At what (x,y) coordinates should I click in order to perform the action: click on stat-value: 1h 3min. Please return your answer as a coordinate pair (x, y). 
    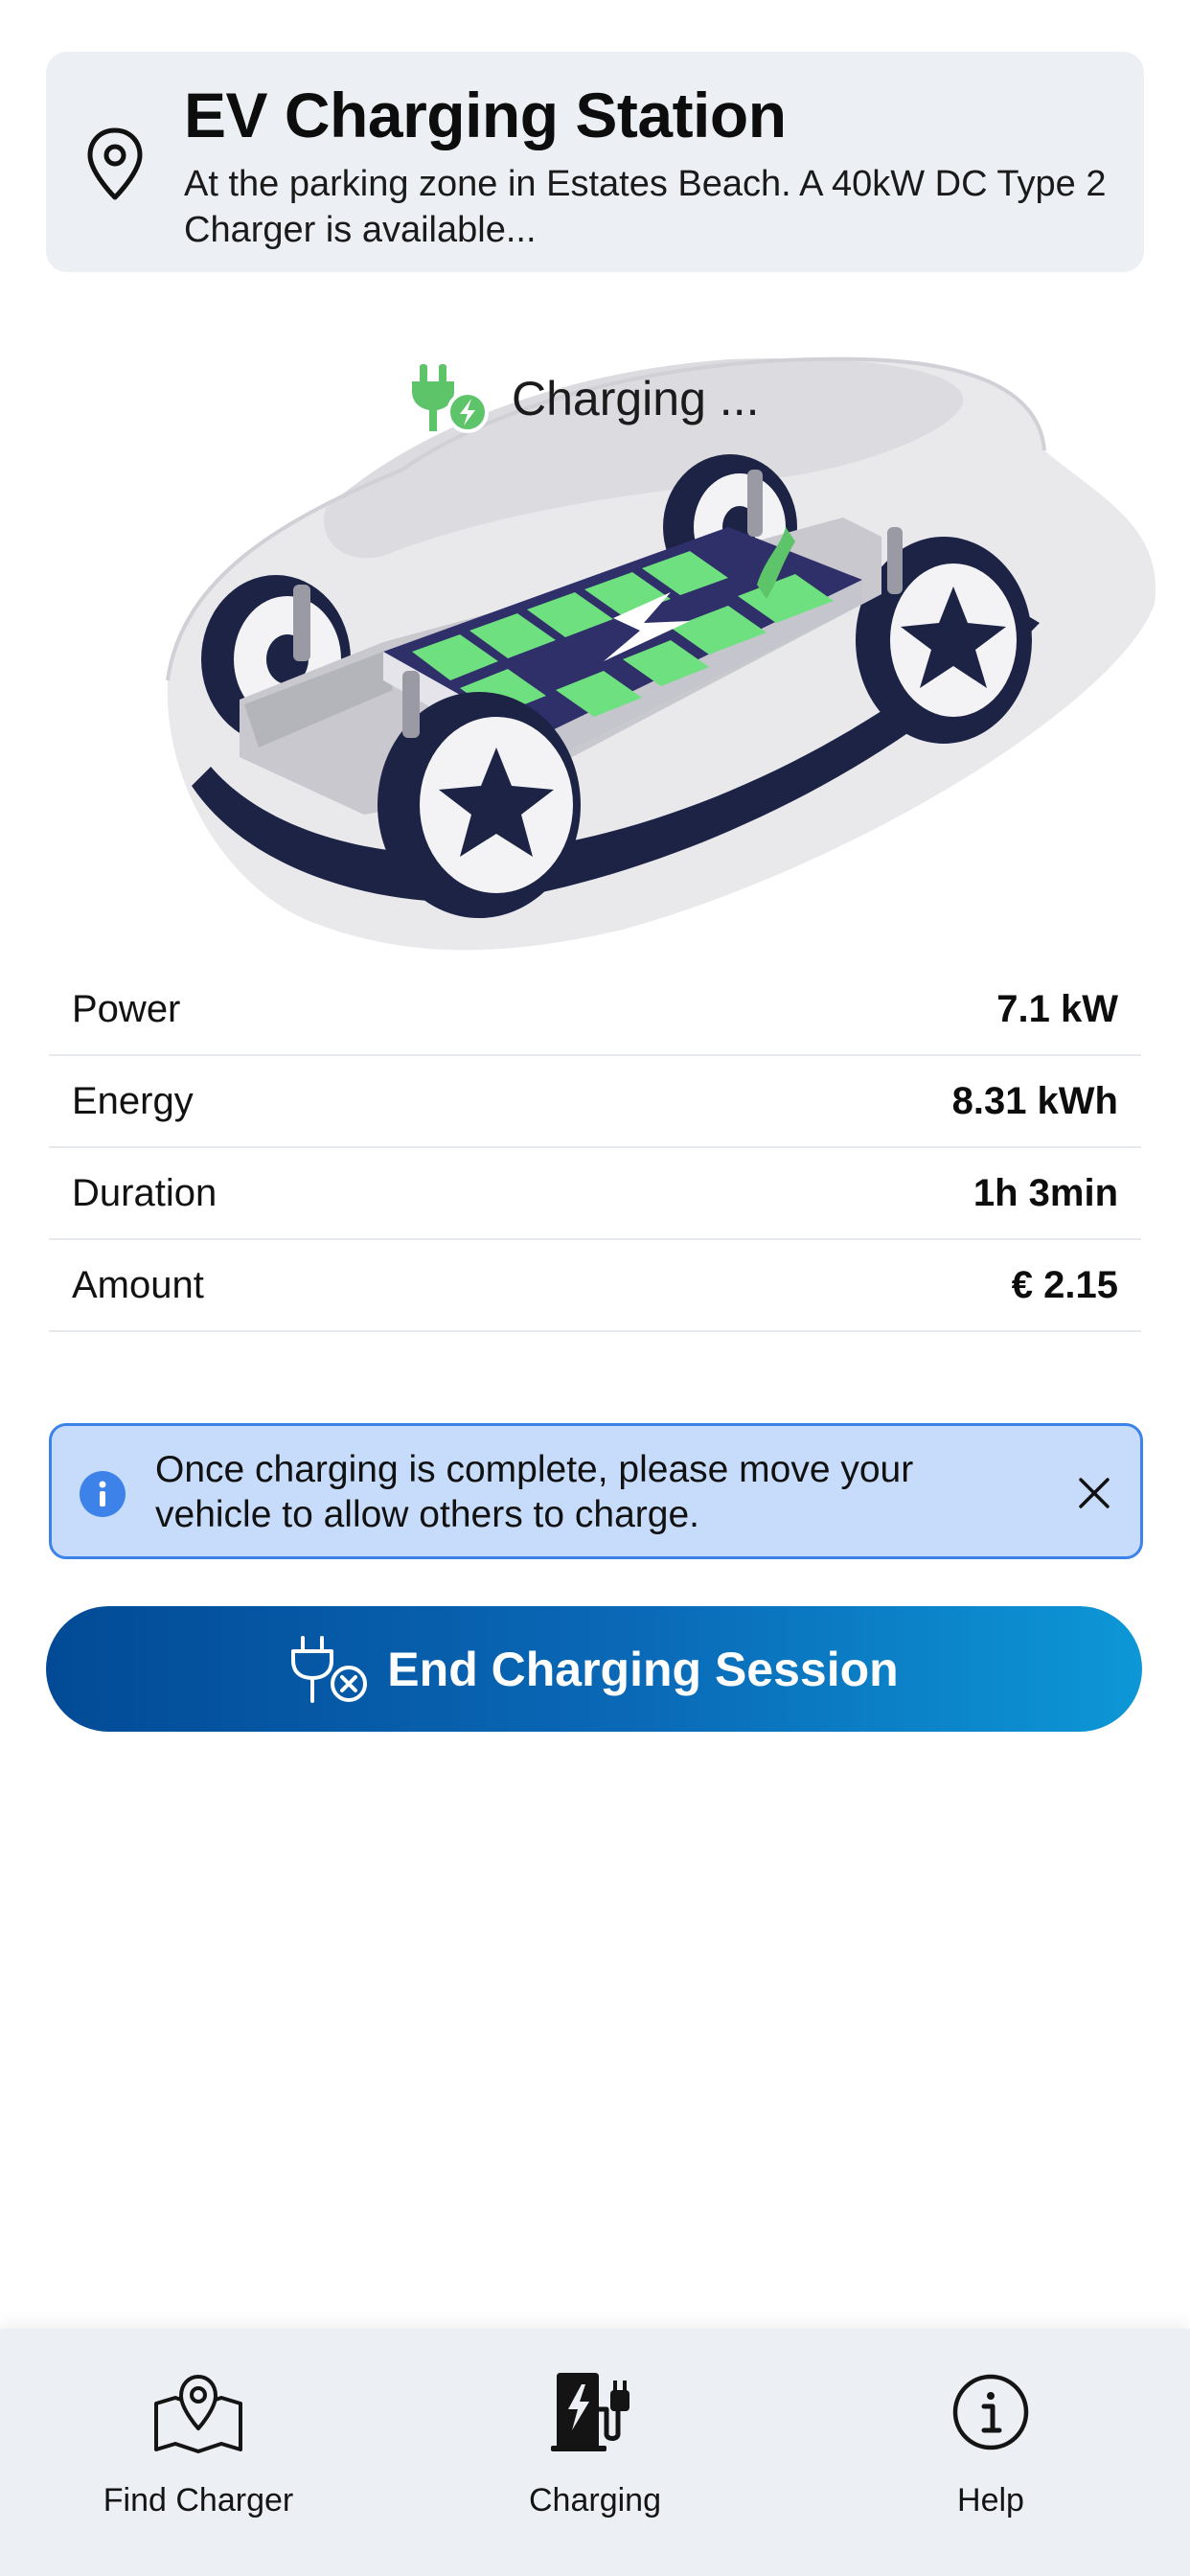
    Looking at the image, I should click on (1045, 1192).